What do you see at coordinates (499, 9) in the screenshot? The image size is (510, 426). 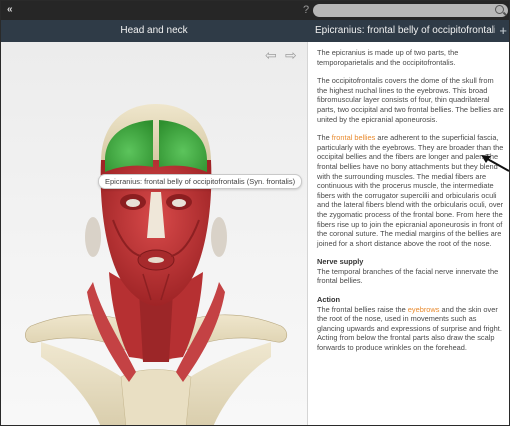 I see `search-icon` at bounding box center [499, 9].